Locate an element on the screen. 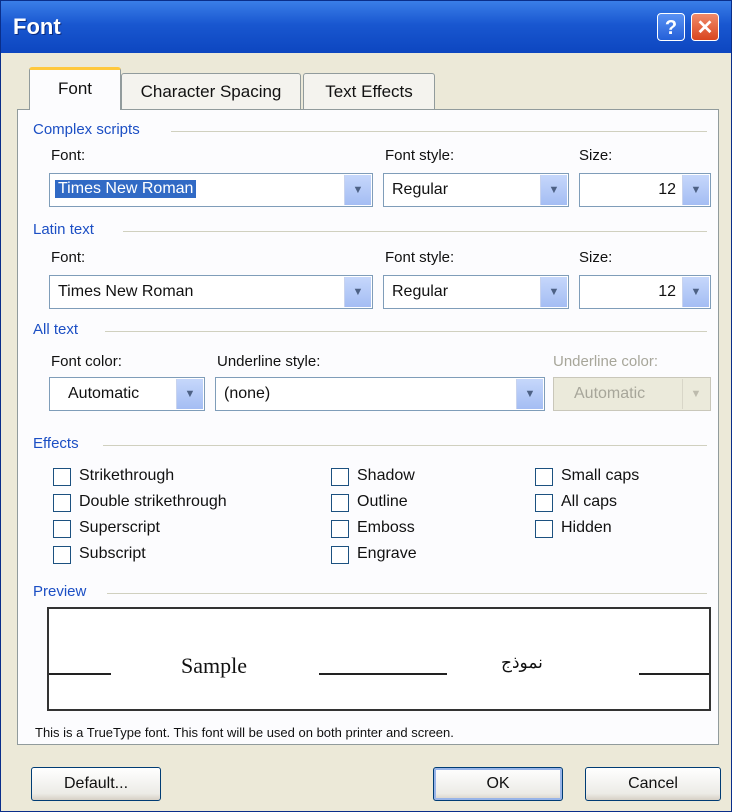  cancel-button: Cancel is located at coordinates (653, 784).